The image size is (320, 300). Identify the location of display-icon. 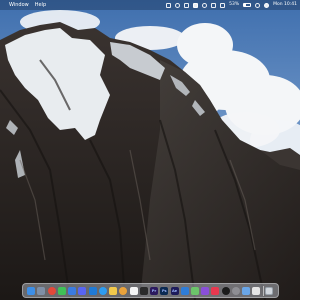
(187, 5).